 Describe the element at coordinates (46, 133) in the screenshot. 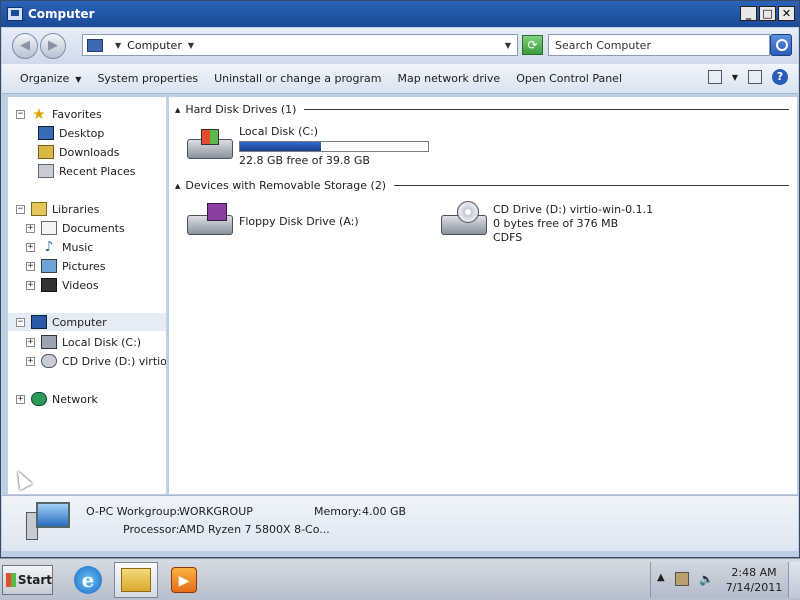

I see `desktop-icon` at that location.